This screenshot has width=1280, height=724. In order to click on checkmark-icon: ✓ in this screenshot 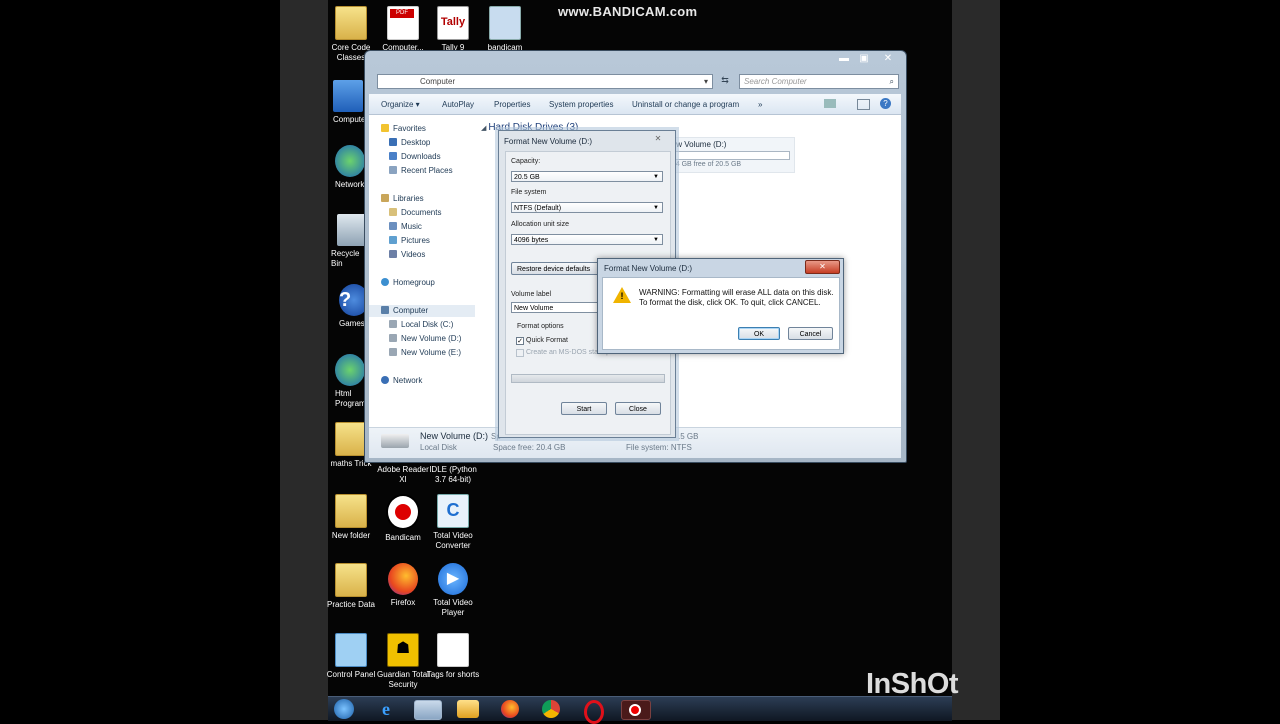, I will do `click(520, 341)`.